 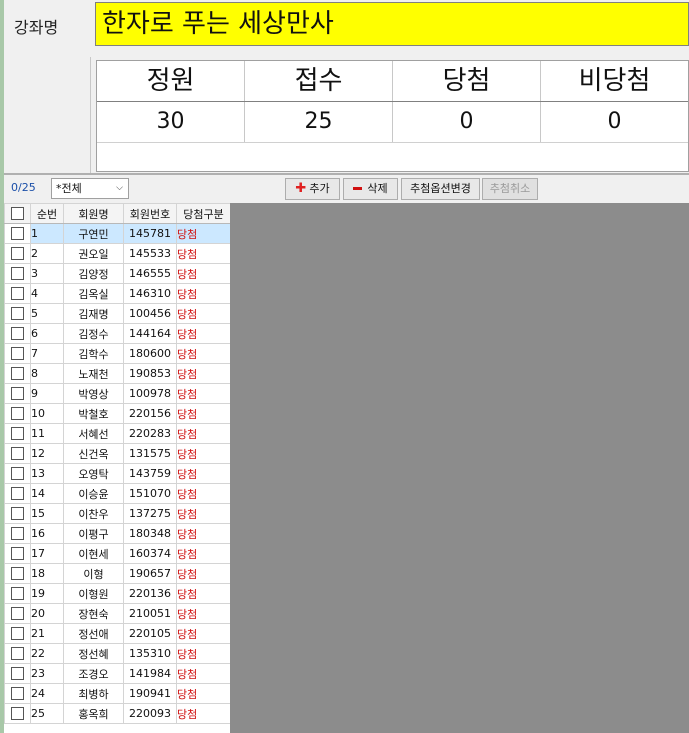 I want to click on course-header: 강좌명 한자로 푸는 세상만사, so click(x=346, y=29).